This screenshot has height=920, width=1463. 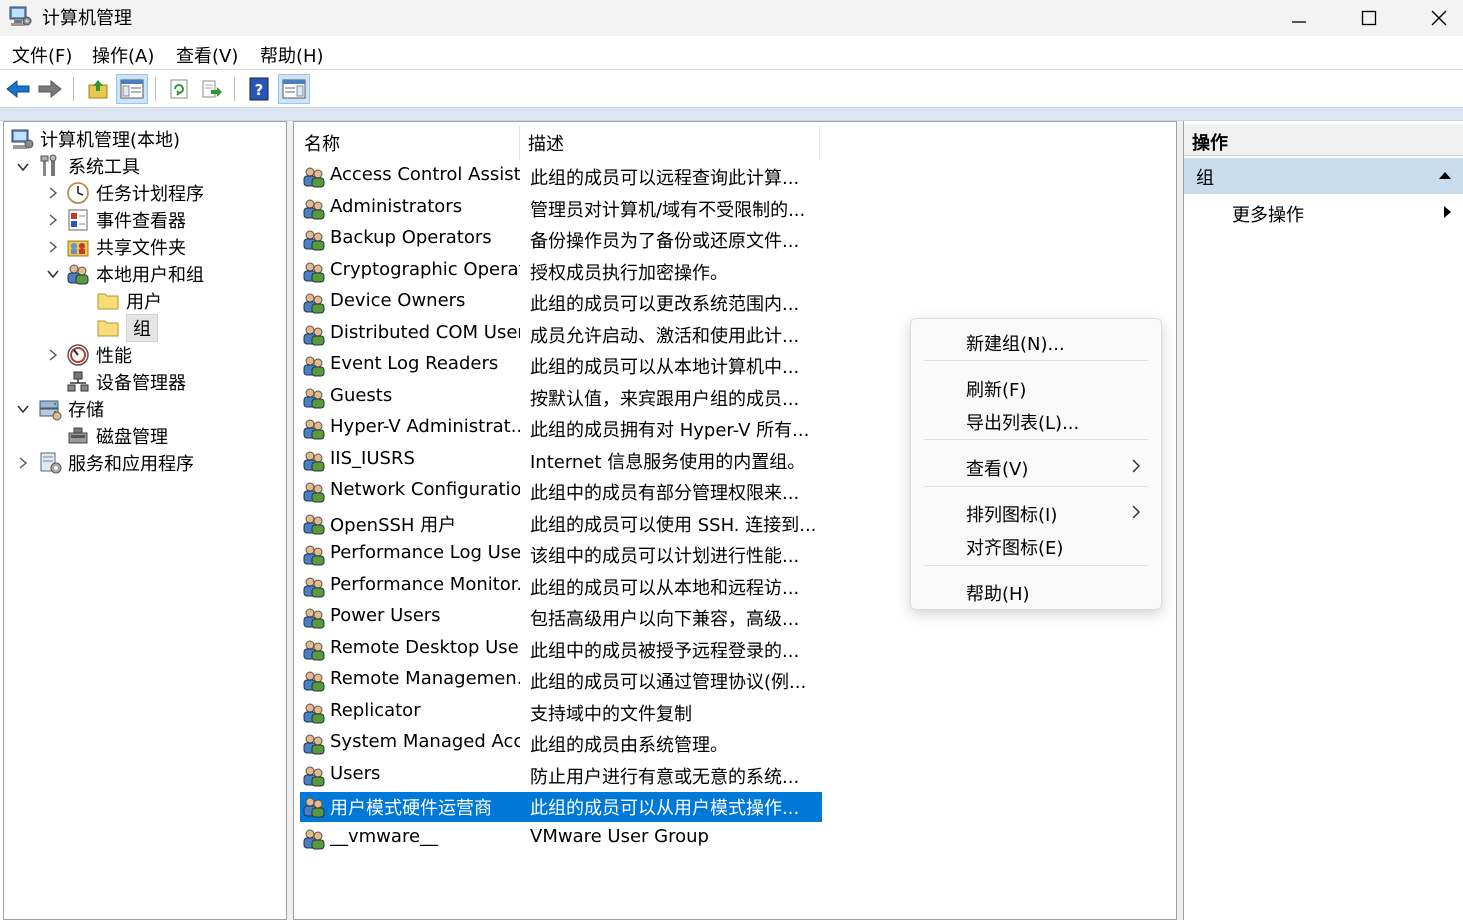 What do you see at coordinates (1036, 591) in the screenshot?
I see `menu-item-help: 帮助(H)` at bounding box center [1036, 591].